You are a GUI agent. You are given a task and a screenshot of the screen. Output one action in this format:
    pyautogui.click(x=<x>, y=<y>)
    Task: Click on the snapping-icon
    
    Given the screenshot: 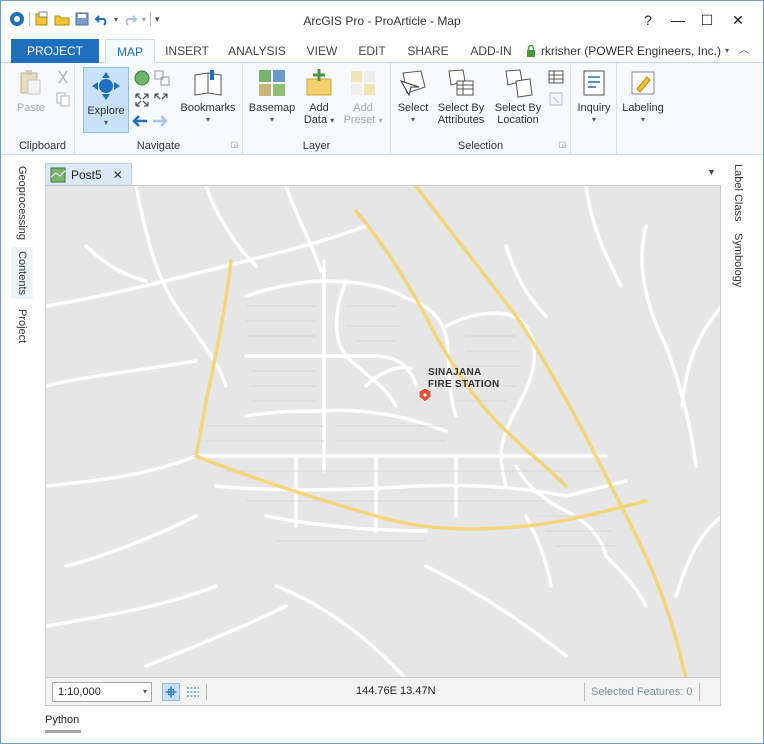 What is the action you would take?
    pyautogui.click(x=171, y=692)
    